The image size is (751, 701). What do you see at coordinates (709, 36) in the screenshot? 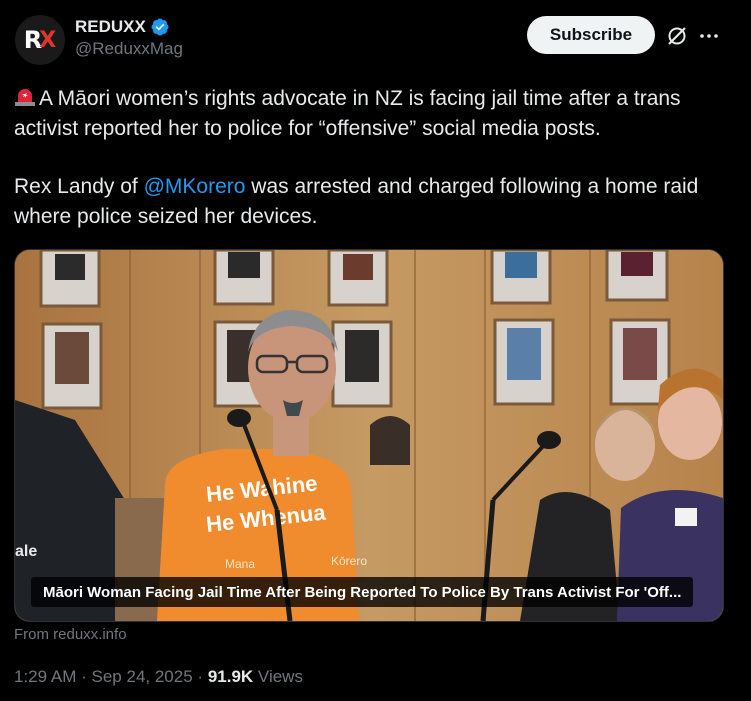
I see `more-options-icon` at bounding box center [709, 36].